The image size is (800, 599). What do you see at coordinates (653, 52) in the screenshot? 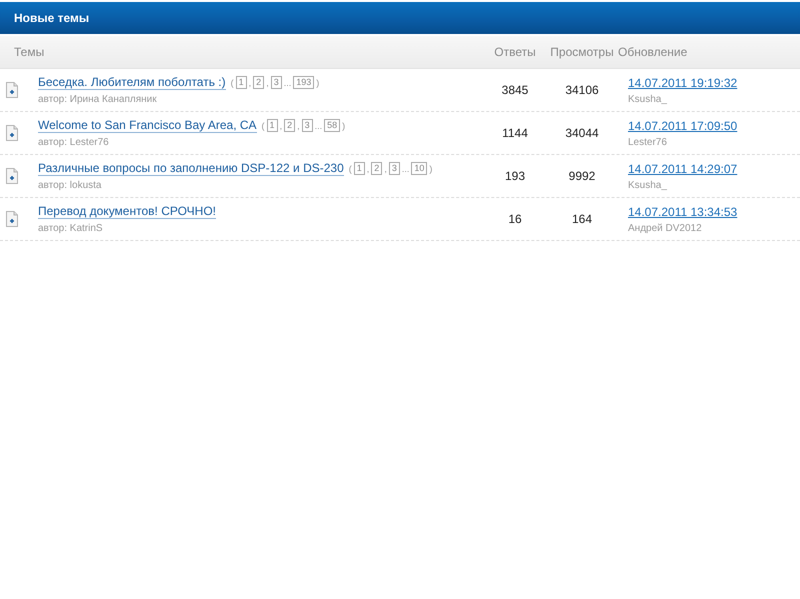
I see `column-header: Обновление` at bounding box center [653, 52].